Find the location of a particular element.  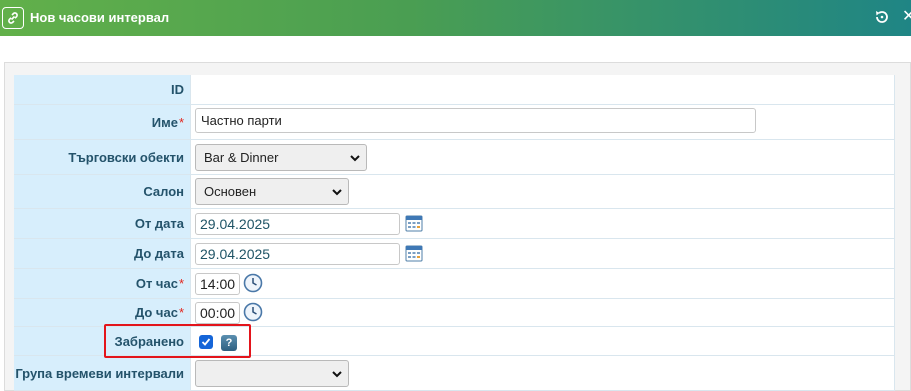

label-hall: Салон is located at coordinates (102, 191).